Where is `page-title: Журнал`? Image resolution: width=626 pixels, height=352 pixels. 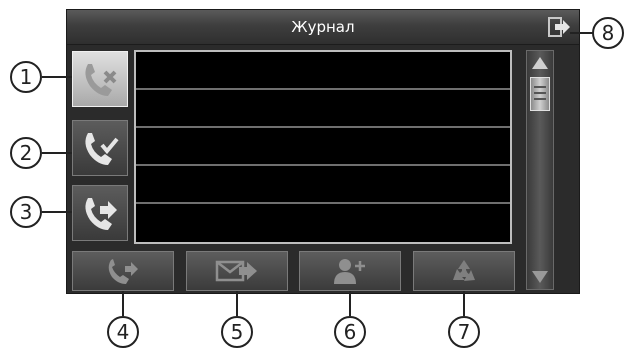 page-title: Журнал is located at coordinates (323, 27).